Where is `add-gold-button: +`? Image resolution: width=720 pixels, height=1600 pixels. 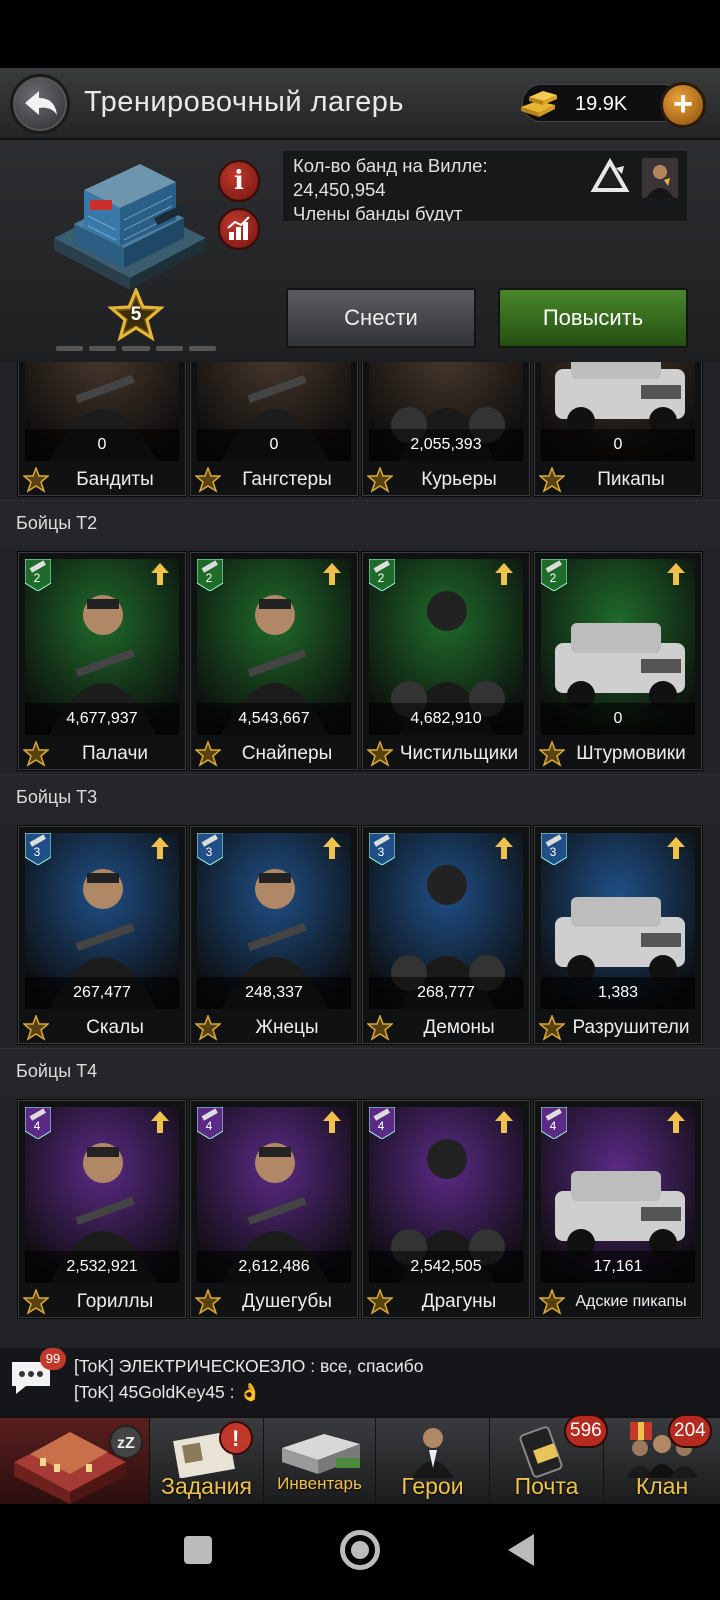
add-gold-button: + is located at coordinates (683, 105).